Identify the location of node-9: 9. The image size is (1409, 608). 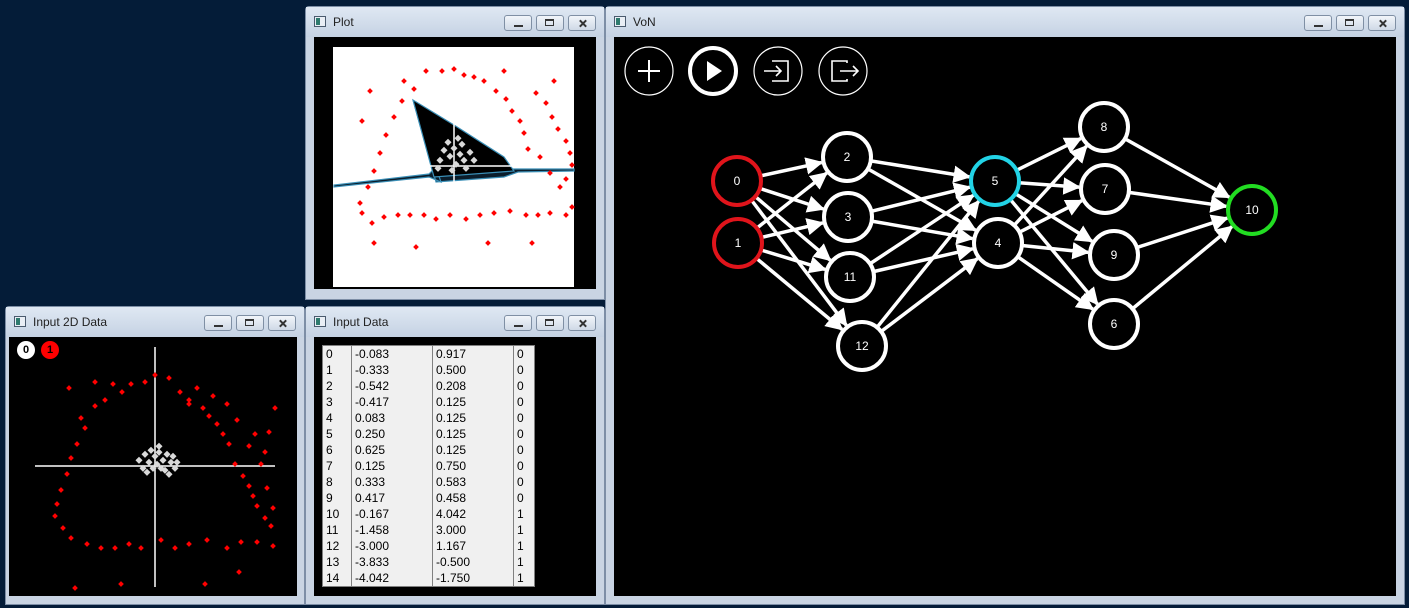
(1114, 255).